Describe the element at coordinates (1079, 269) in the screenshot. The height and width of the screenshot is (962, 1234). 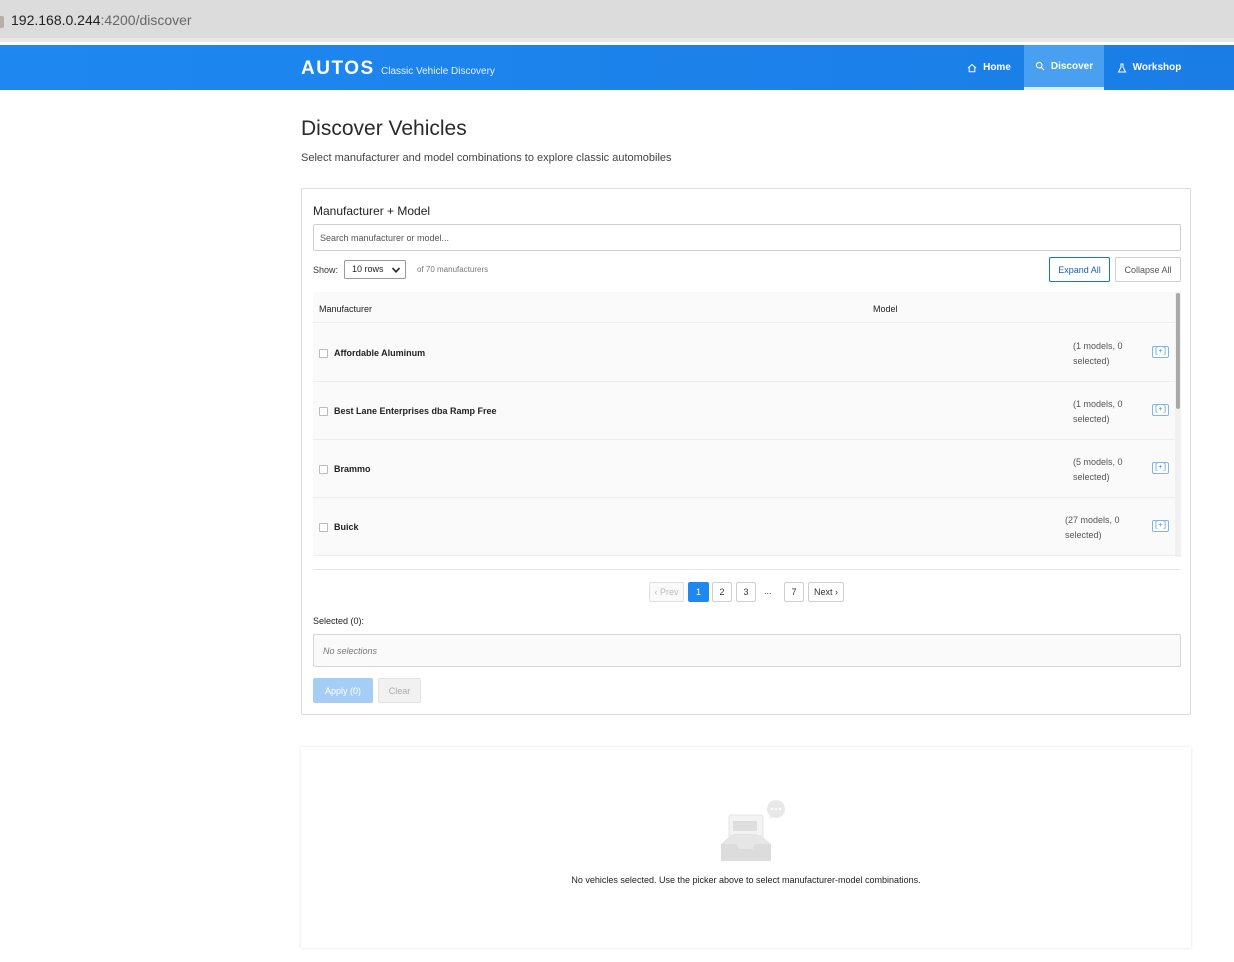
I see `expand-all-button: Expand All` at that location.